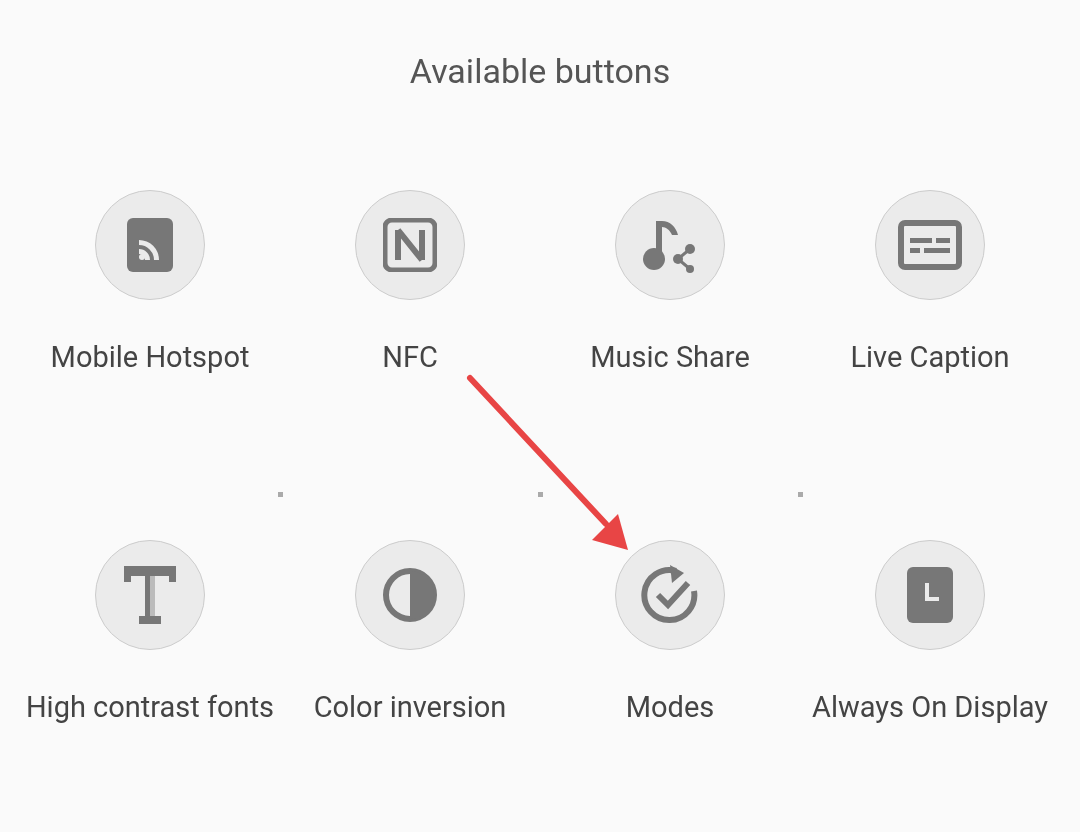 Image resolution: width=1080 pixels, height=832 pixels. I want to click on page-title: Available buttons, so click(540, 71).